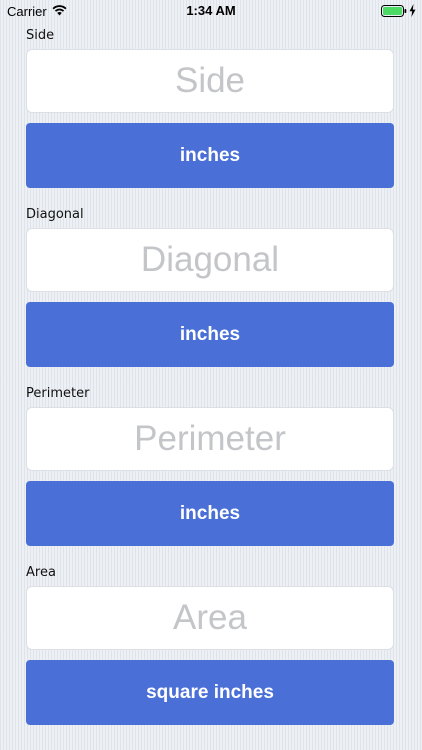 The height and width of the screenshot is (750, 422). I want to click on status-bar: Carrier 1:34 AM, so click(211, 11).